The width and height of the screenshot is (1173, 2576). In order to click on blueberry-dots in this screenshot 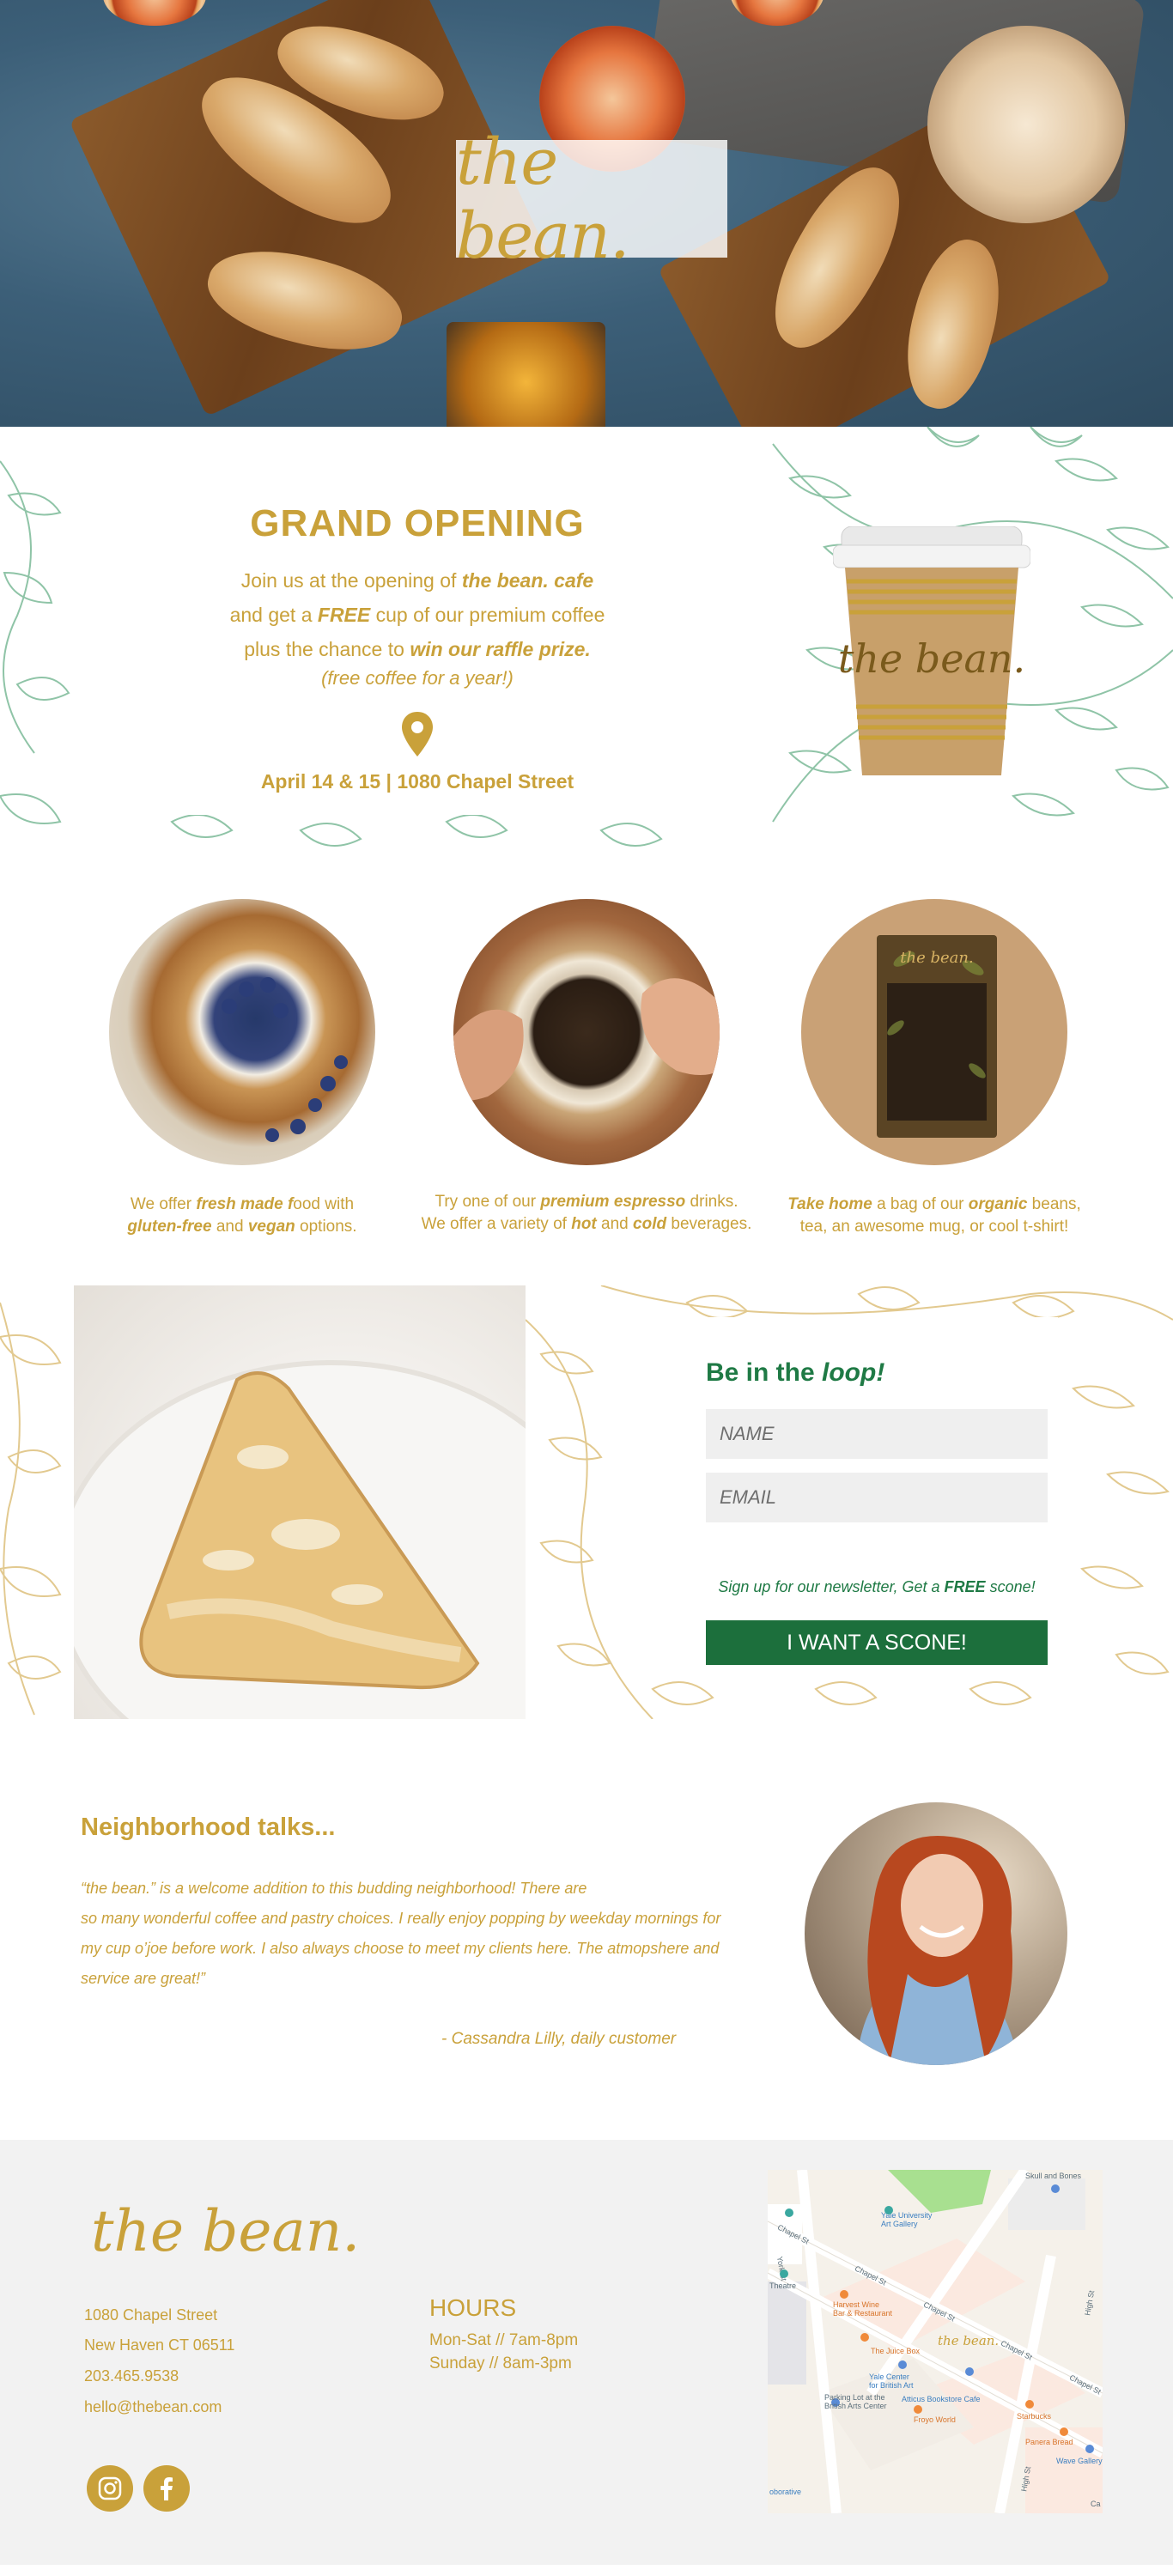, I will do `click(285, 1060)`.